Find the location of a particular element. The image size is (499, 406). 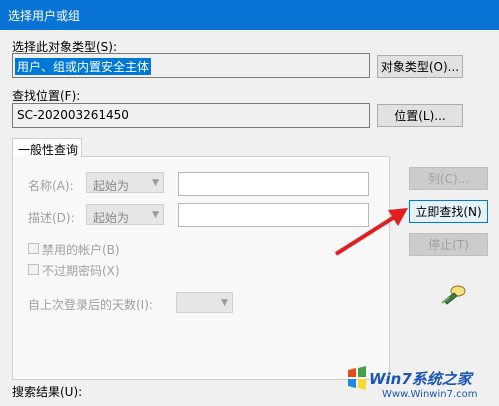

description-mode-value: 起始为 is located at coordinates (111, 218).